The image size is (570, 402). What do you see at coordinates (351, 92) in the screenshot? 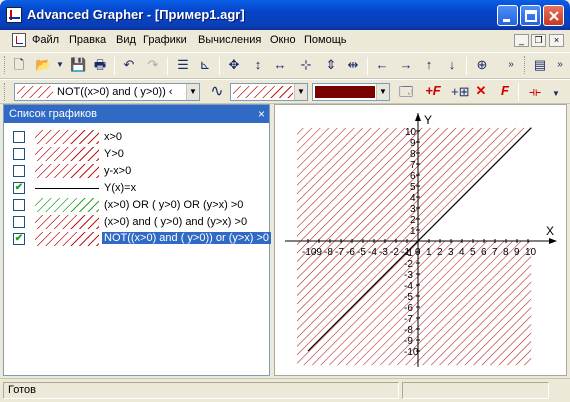
I see `color-combo: ▼` at bounding box center [351, 92].